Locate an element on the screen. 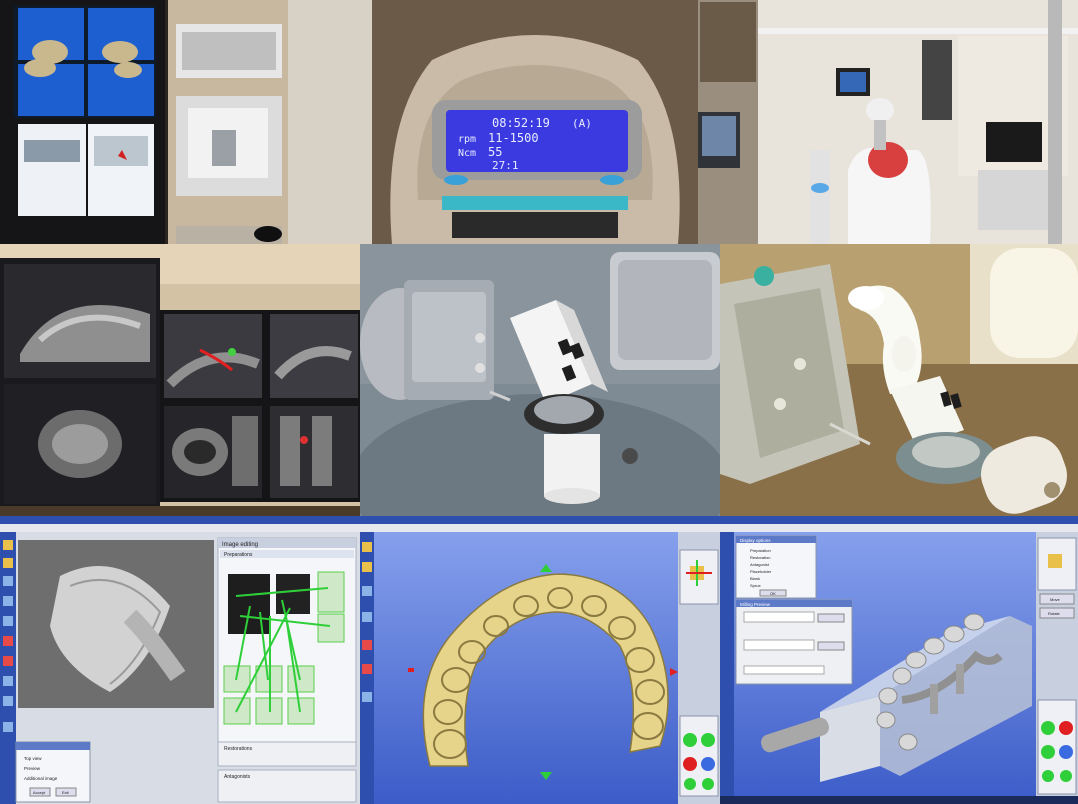 Image resolution: width=1078 pixels, height=804 pixels. photo-workstation-milling-unit is located at coordinates (186, 122).